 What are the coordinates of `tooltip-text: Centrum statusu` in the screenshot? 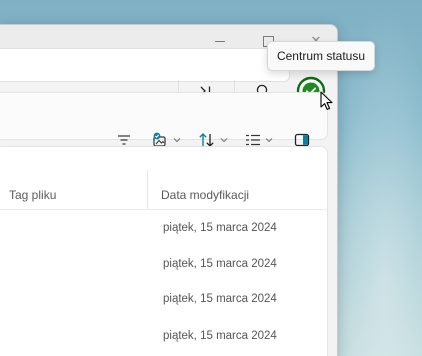 It's located at (321, 56).